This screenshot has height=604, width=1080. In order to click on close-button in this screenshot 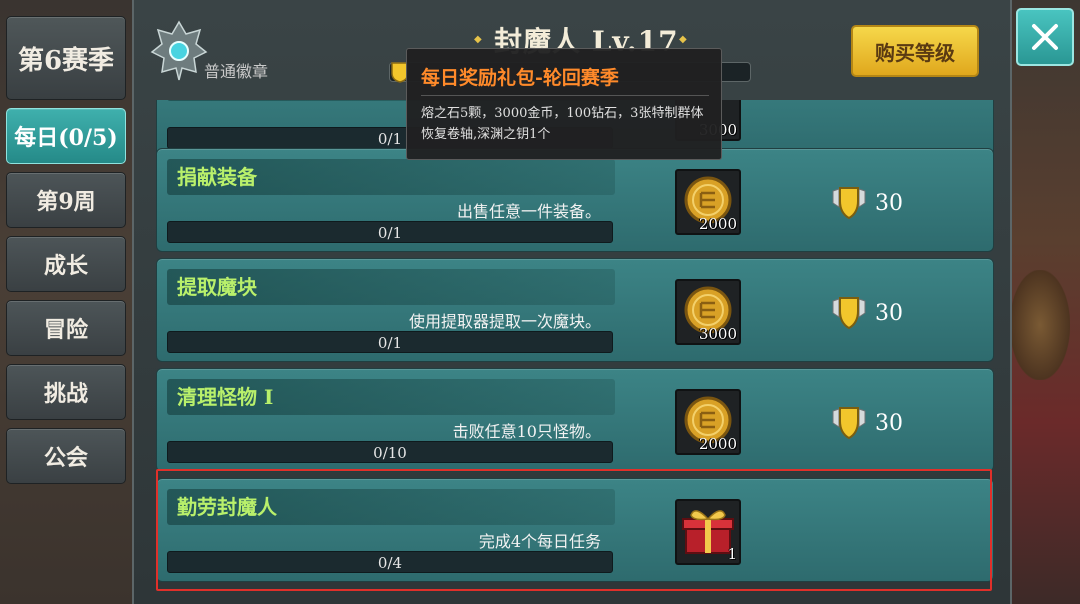, I will do `click(1045, 37)`.